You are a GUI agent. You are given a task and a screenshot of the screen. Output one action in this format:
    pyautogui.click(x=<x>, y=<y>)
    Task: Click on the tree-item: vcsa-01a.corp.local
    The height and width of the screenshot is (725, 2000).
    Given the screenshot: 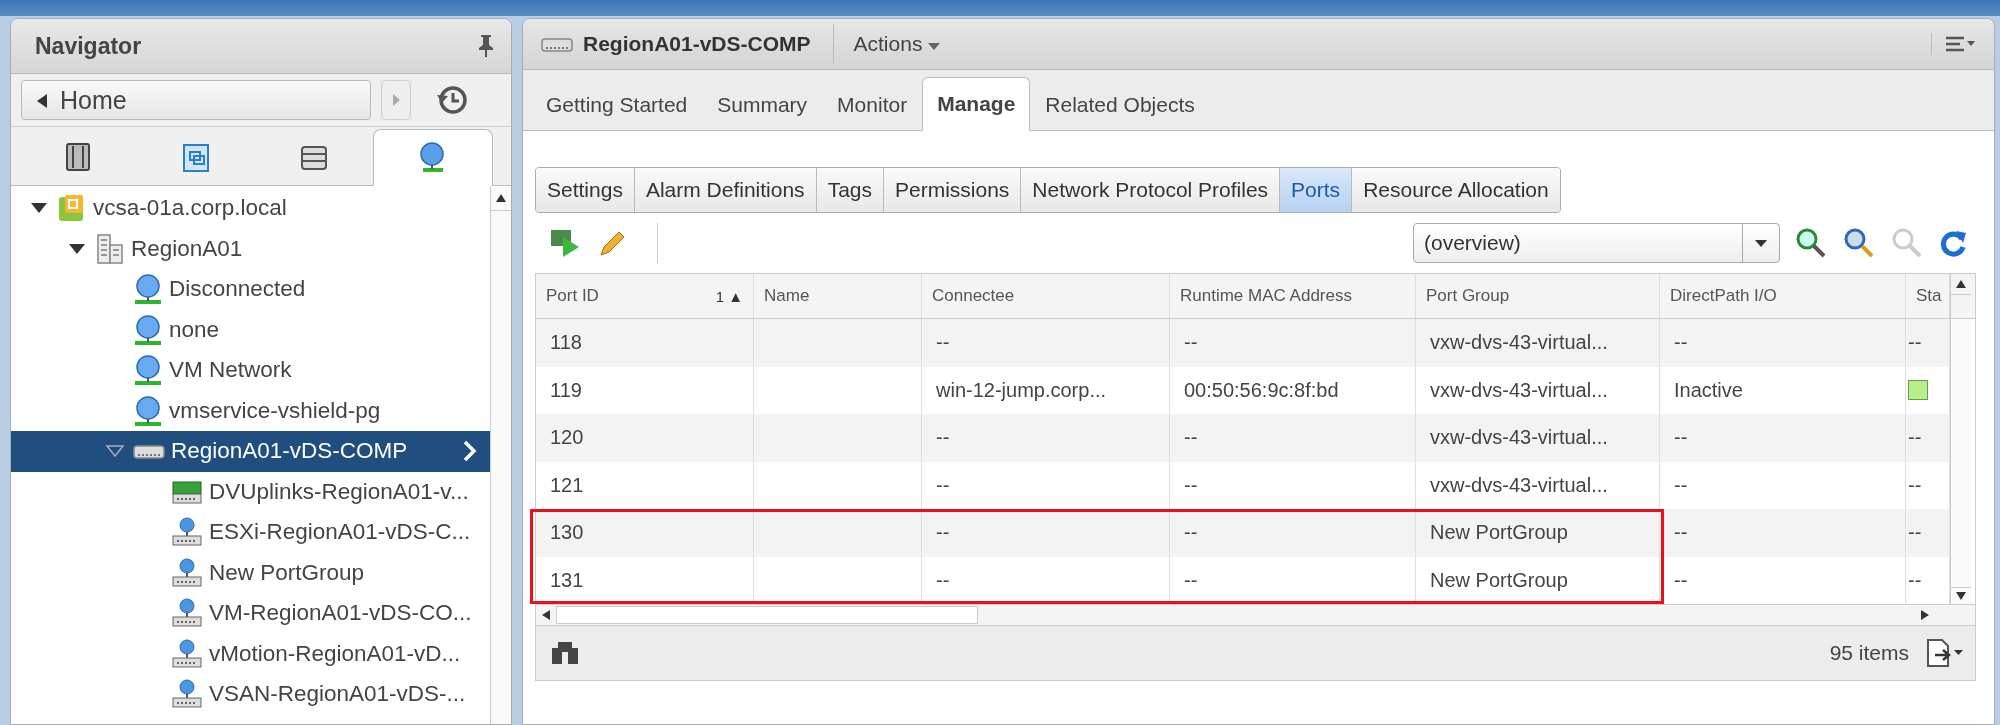 What is the action you would take?
    pyautogui.click(x=250, y=208)
    